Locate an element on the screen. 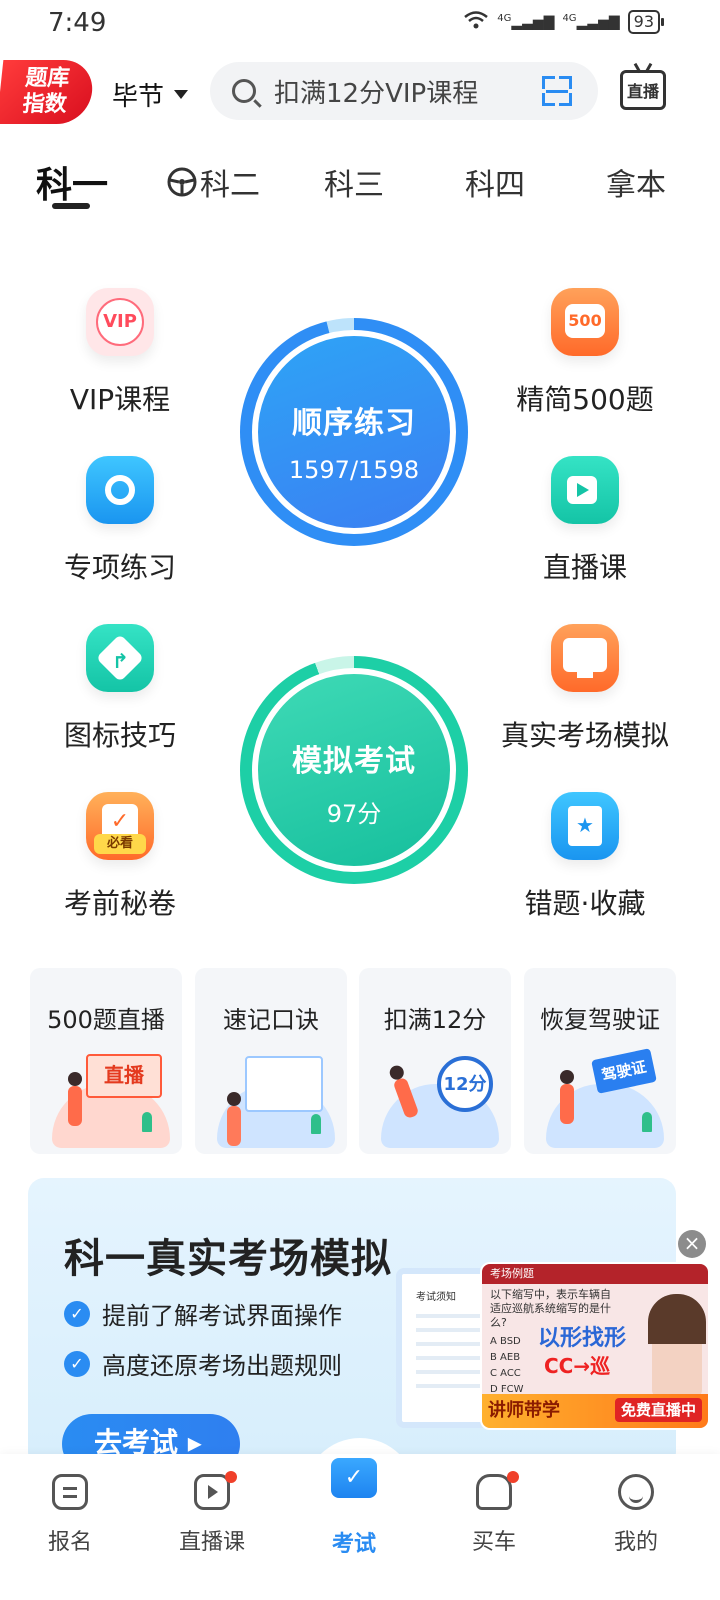  bottom-nav: 报名 直播课 ✓ 考试 买车 我的 is located at coordinates (360, 1527).